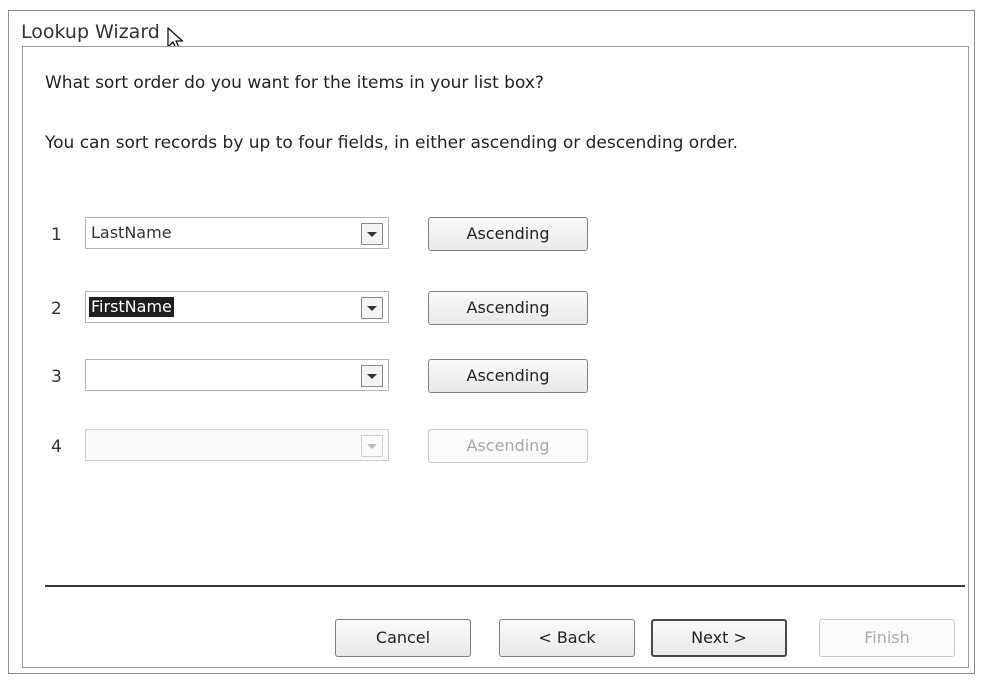 This screenshot has height=686, width=985. Describe the element at coordinates (505, 586) in the screenshot. I see `footer-divider` at that location.